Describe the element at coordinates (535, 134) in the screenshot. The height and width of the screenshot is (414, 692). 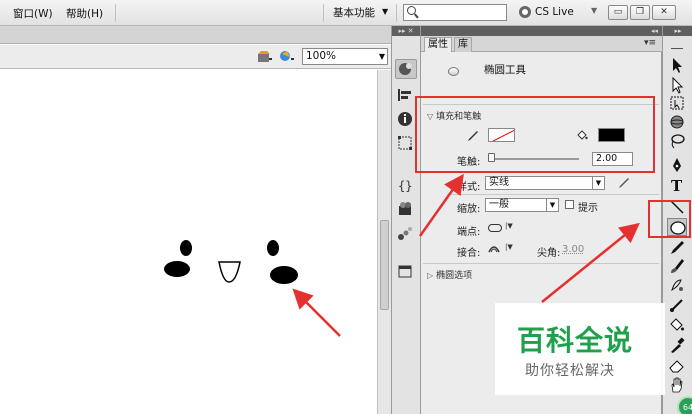
I see `annotation-box-fill-stroke` at that location.